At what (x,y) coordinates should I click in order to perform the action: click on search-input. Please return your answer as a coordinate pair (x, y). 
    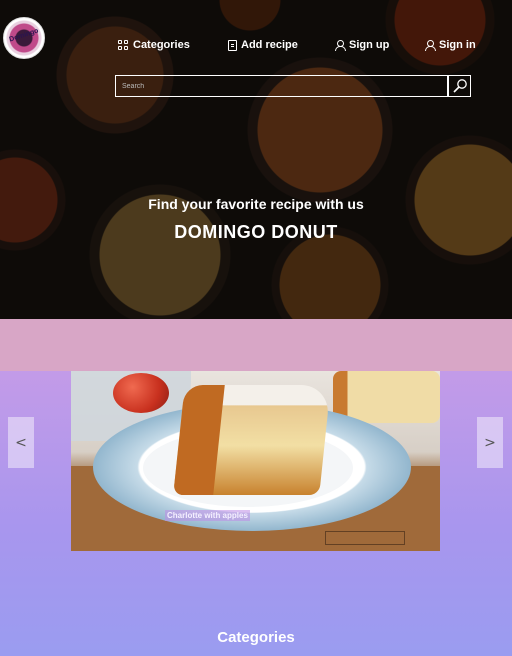
    Looking at the image, I should click on (281, 86).